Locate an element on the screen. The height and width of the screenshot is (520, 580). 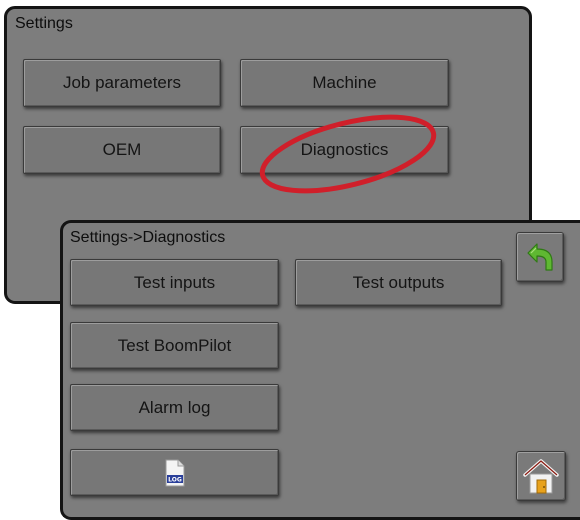
oem-button: OEM is located at coordinates (122, 150).